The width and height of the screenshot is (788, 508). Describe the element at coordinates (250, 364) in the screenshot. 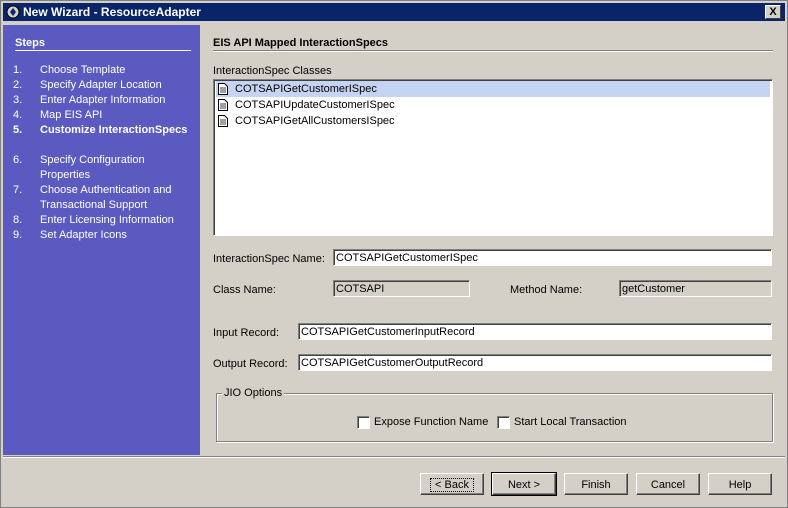

I see `output-record-label: Output Record:` at that location.